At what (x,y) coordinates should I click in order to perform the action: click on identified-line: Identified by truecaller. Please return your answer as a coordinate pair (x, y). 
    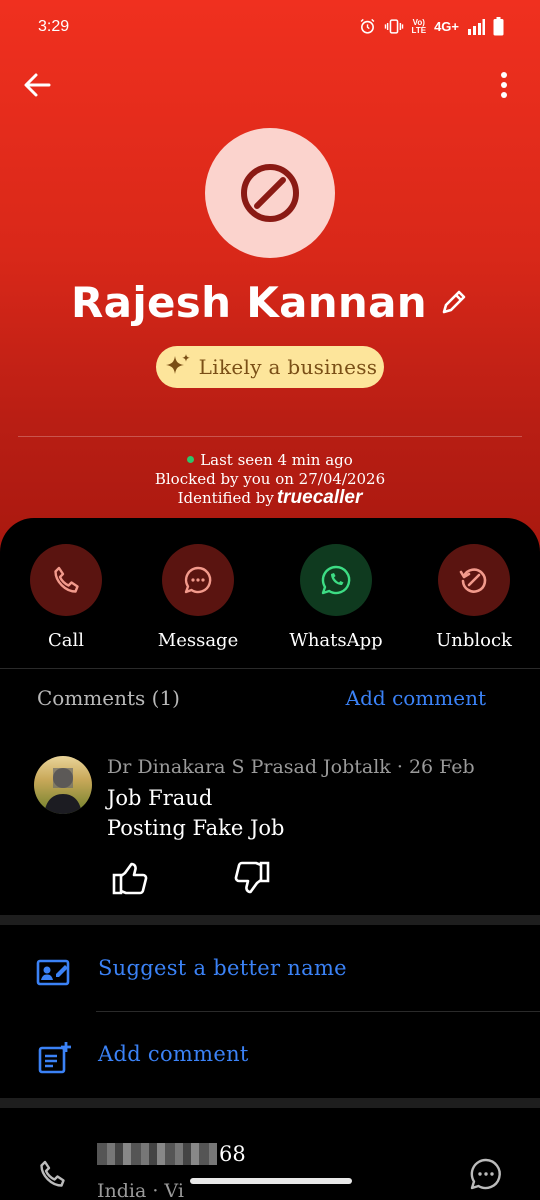
    Looking at the image, I should click on (270, 498).